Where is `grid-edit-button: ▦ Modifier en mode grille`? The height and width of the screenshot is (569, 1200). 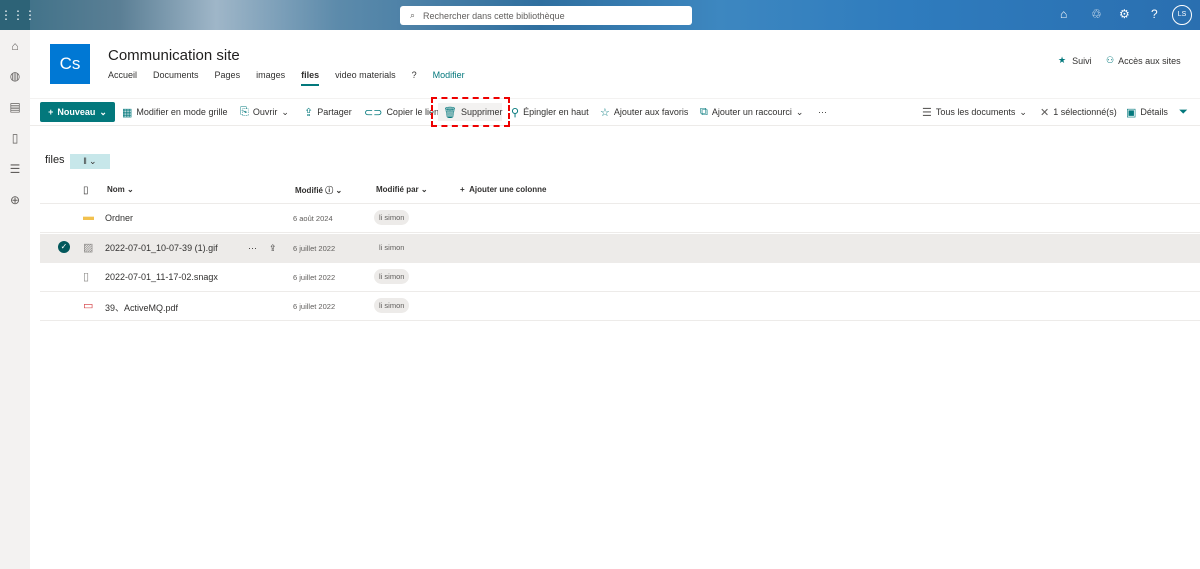 grid-edit-button: ▦ Modifier en mode grille is located at coordinates (174, 112).